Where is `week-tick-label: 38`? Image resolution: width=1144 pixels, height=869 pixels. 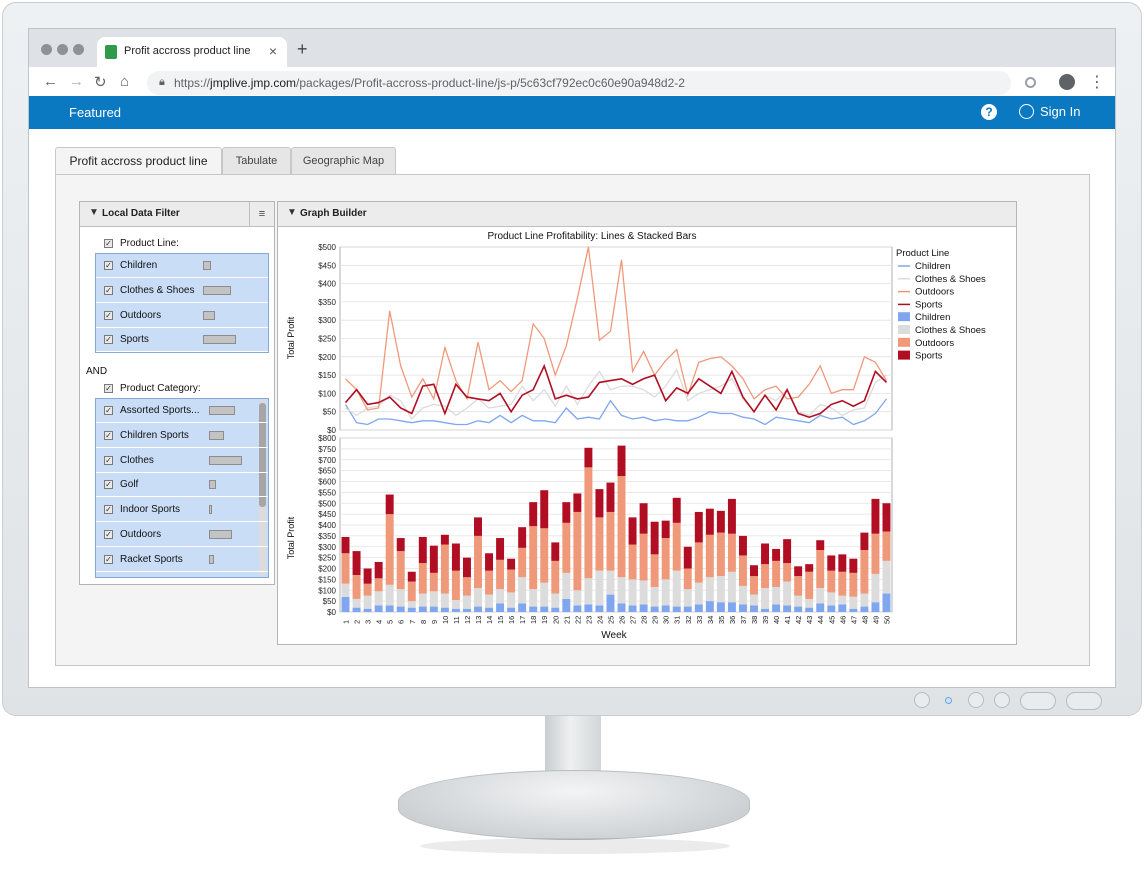 week-tick-label: 38 is located at coordinates (754, 620).